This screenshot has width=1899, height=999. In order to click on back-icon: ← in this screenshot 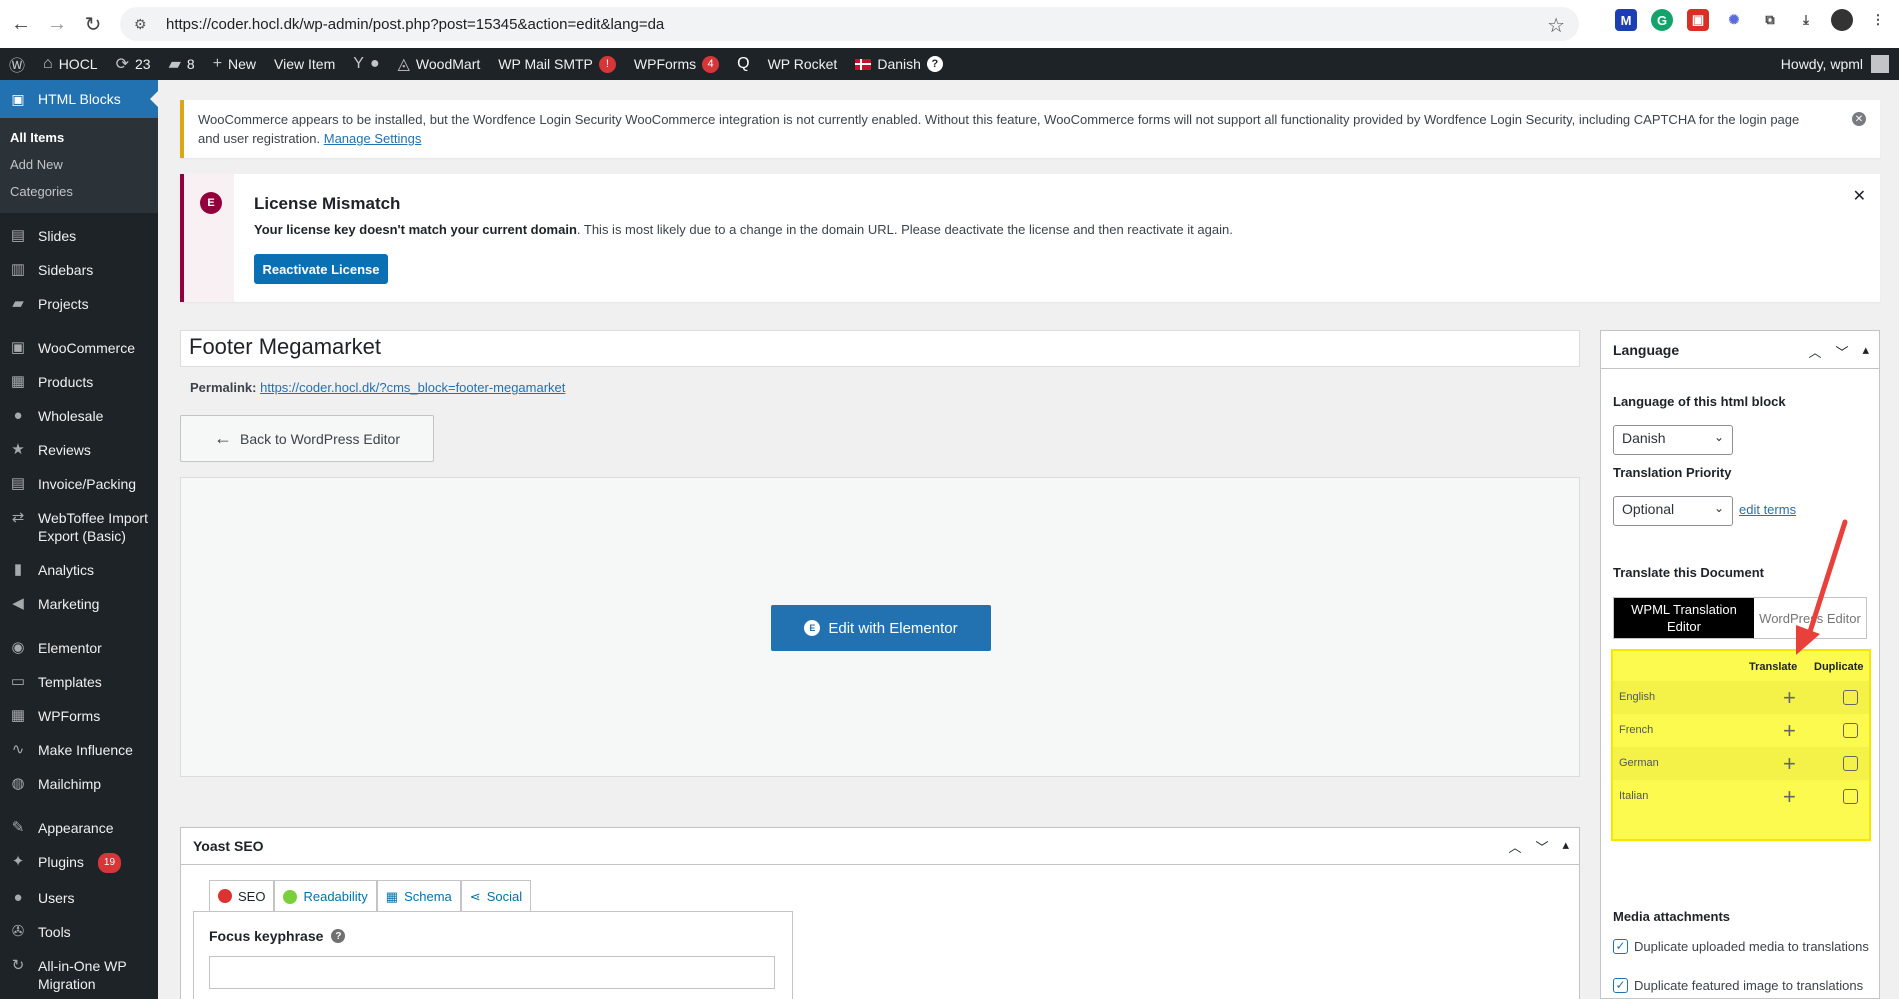, I will do `click(21, 24)`.